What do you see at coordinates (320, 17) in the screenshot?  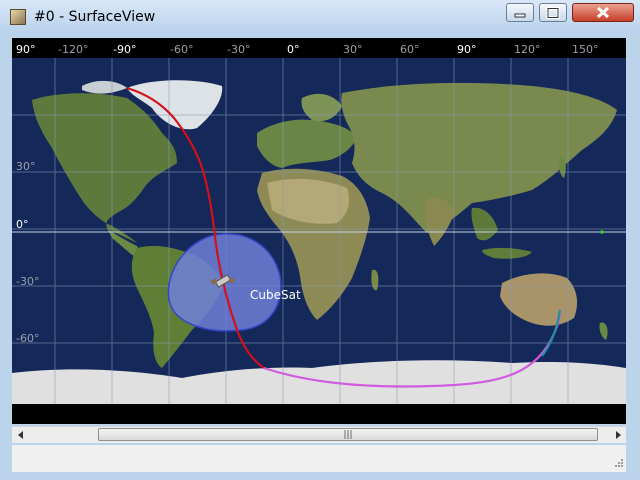 I see `title-bar: #0 - SurfaceView` at bounding box center [320, 17].